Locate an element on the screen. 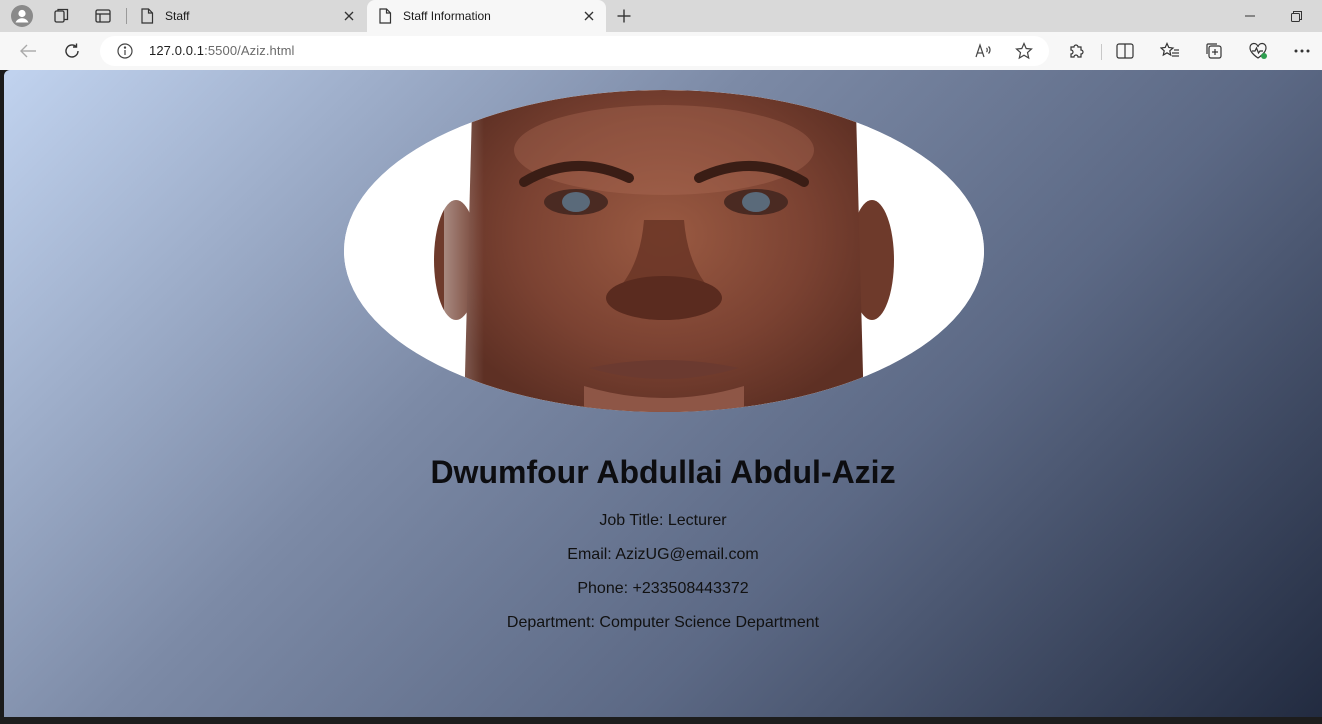 The image size is (1322, 724). tab-strip: Staff Staff Information is located at coordinates (661, 16).